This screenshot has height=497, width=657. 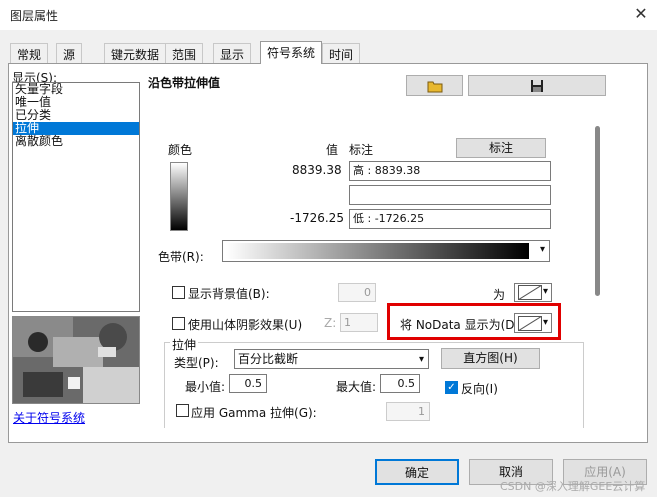 I want to click on gamma-value-field: 1, so click(x=408, y=411).